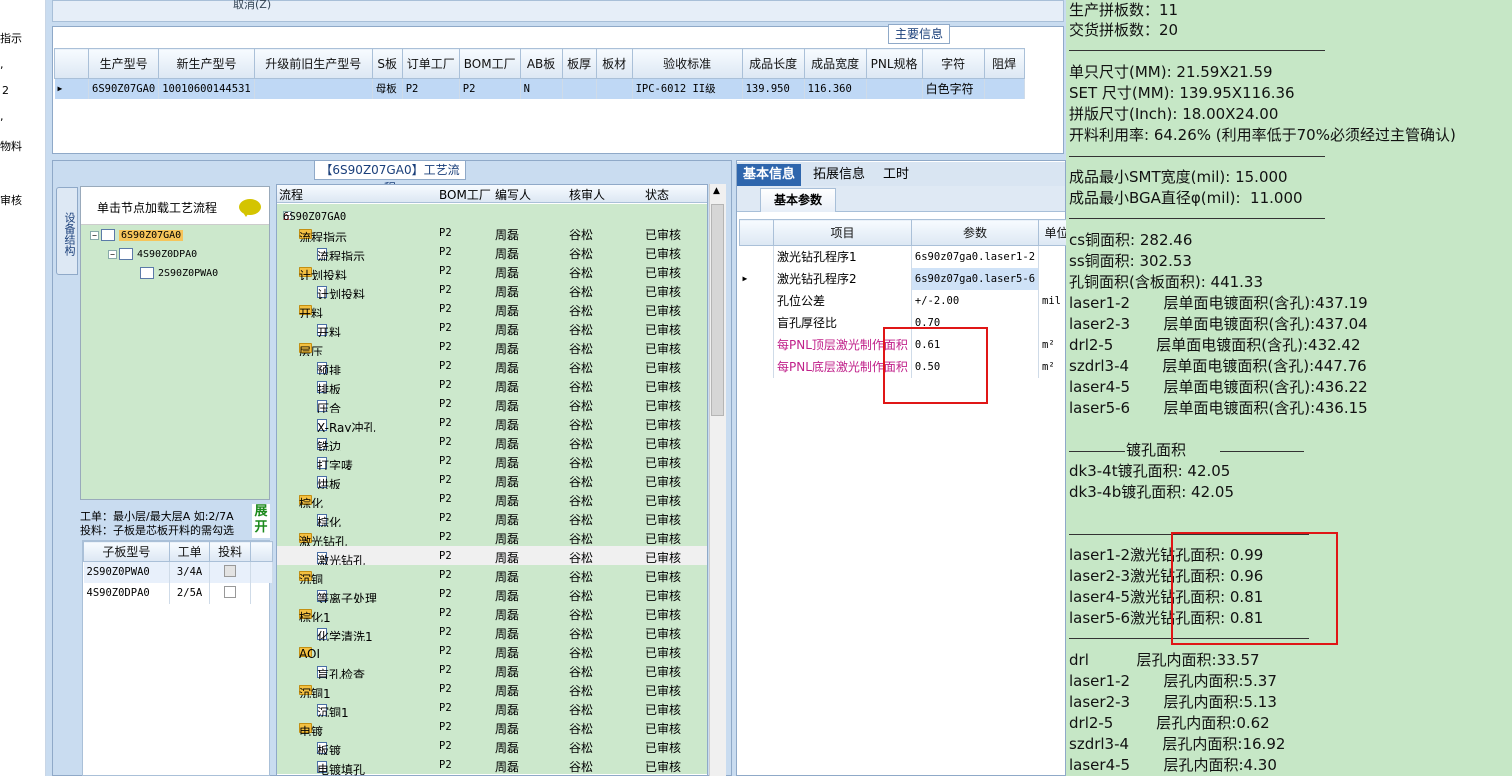  I want to click on flow-row: 计划投料 P2 周磊 谷松 已审核, so click(492, 291).